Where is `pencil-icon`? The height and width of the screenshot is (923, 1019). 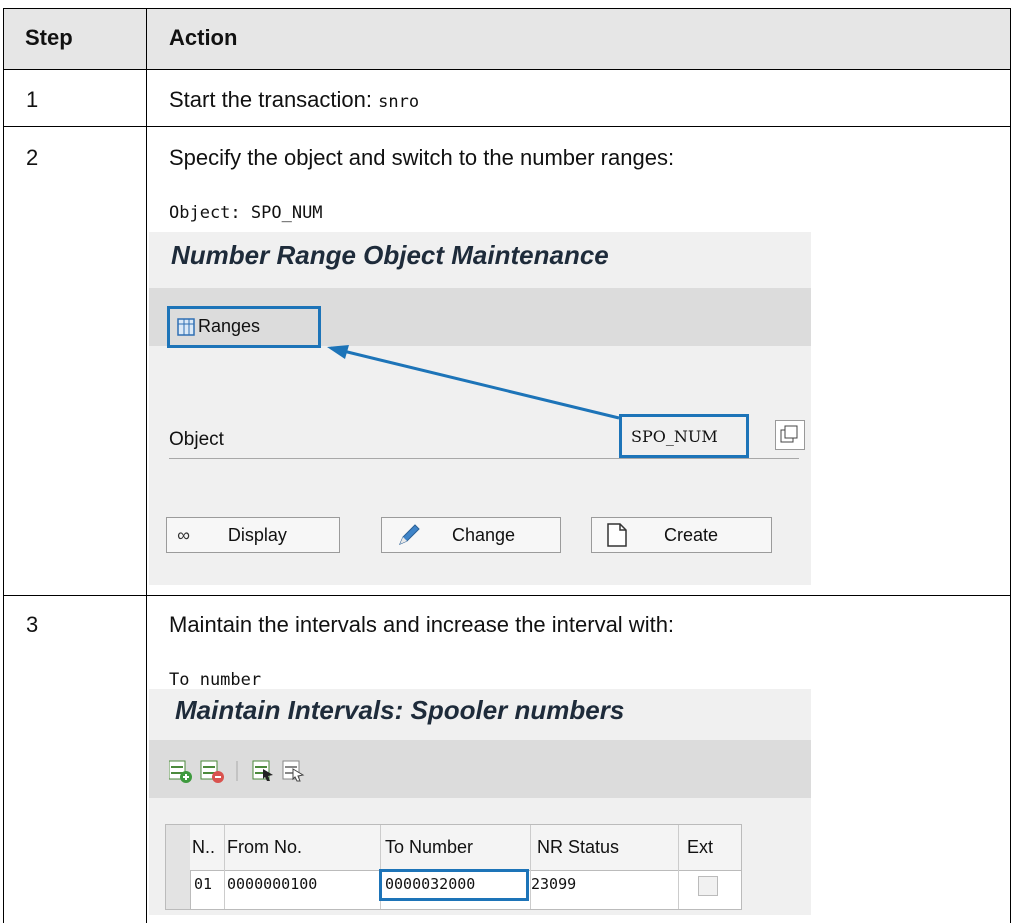 pencil-icon is located at coordinates (409, 534).